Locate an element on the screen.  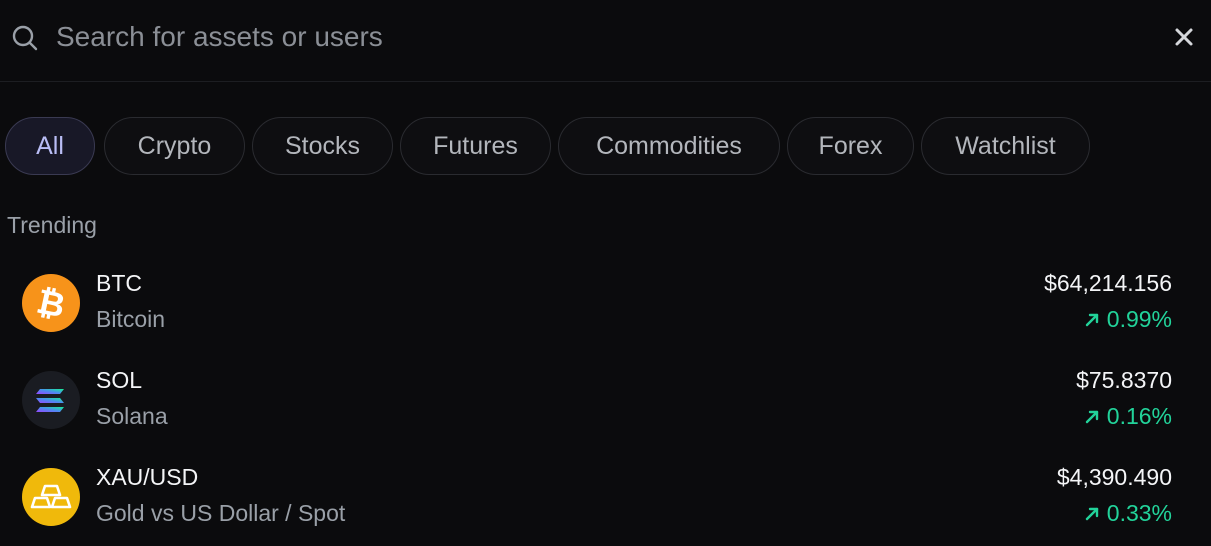
asset-name: Solana is located at coordinates (132, 416).